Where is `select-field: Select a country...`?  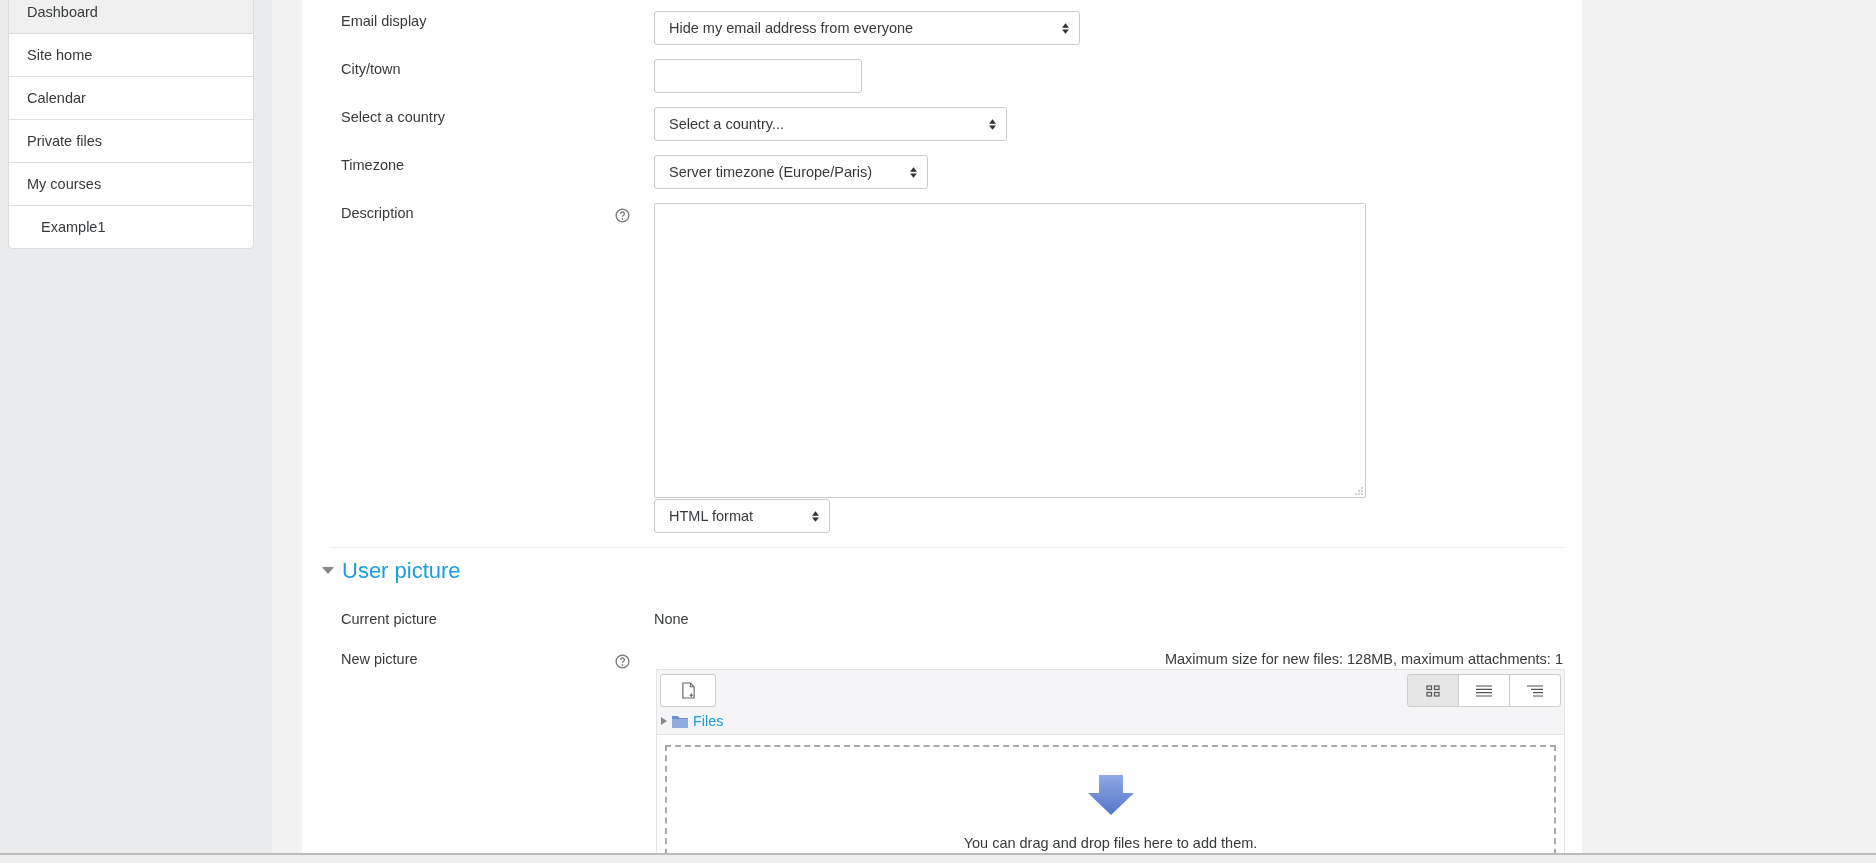 select-field: Select a country... is located at coordinates (830, 124).